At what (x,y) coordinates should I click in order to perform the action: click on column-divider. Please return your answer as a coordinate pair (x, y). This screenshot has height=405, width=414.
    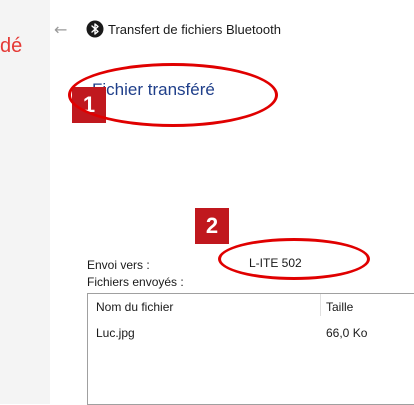
    Looking at the image, I should click on (320, 305).